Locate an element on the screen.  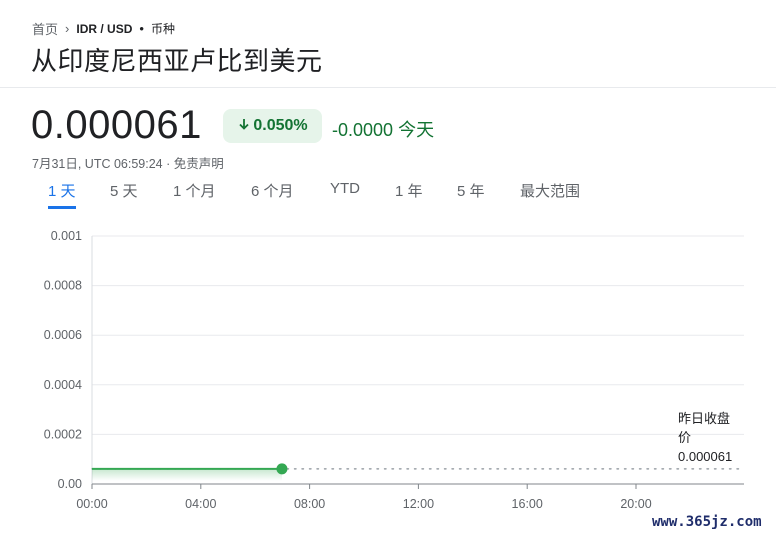
tab-ytd: YTD is located at coordinates (345, 191).